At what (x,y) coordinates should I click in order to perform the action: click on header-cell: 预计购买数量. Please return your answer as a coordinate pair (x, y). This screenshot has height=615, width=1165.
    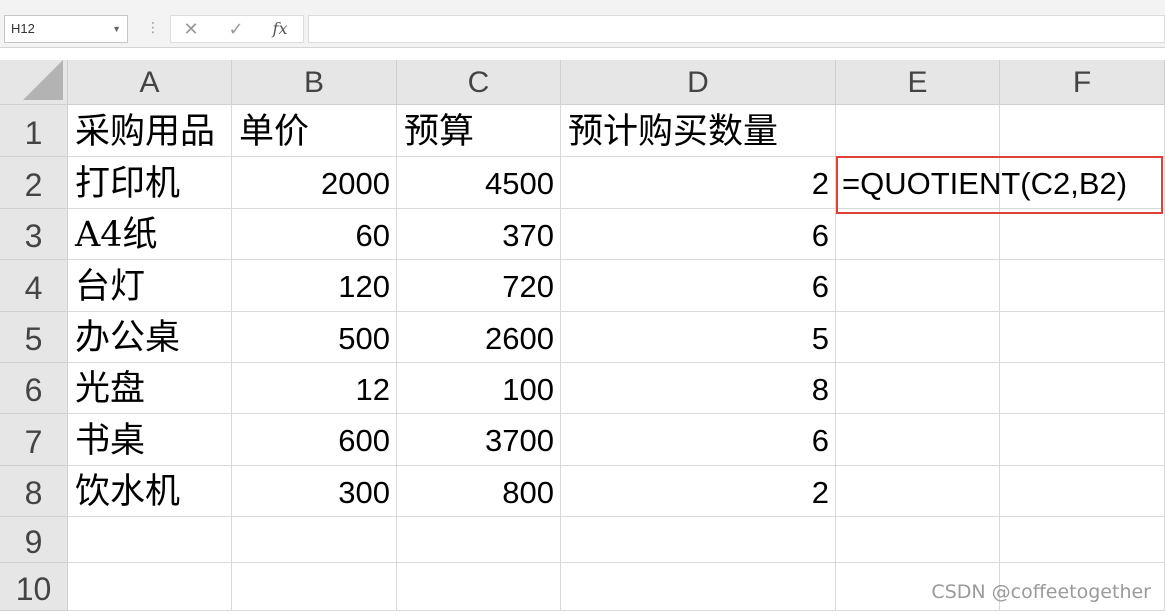
    Looking at the image, I should click on (698, 131).